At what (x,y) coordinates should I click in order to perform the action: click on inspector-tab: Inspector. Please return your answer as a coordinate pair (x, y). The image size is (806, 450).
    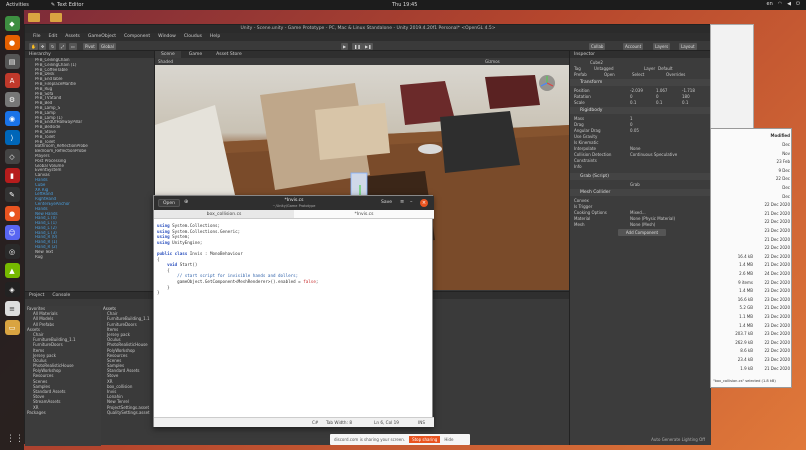
    Looking at the image, I should click on (640, 54).